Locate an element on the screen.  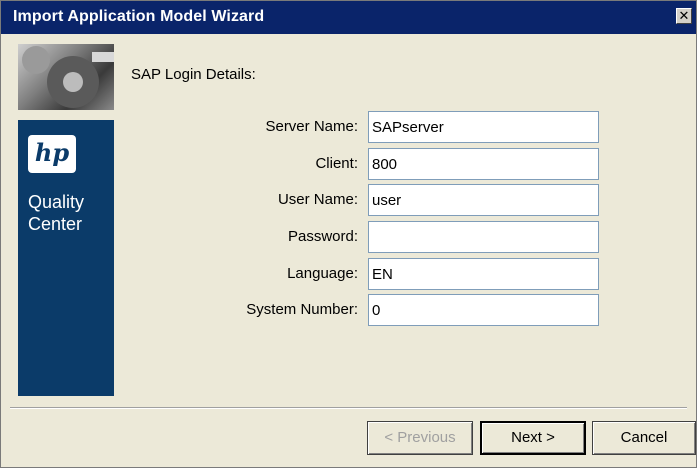
language-row: Language: is located at coordinates (348, 274).